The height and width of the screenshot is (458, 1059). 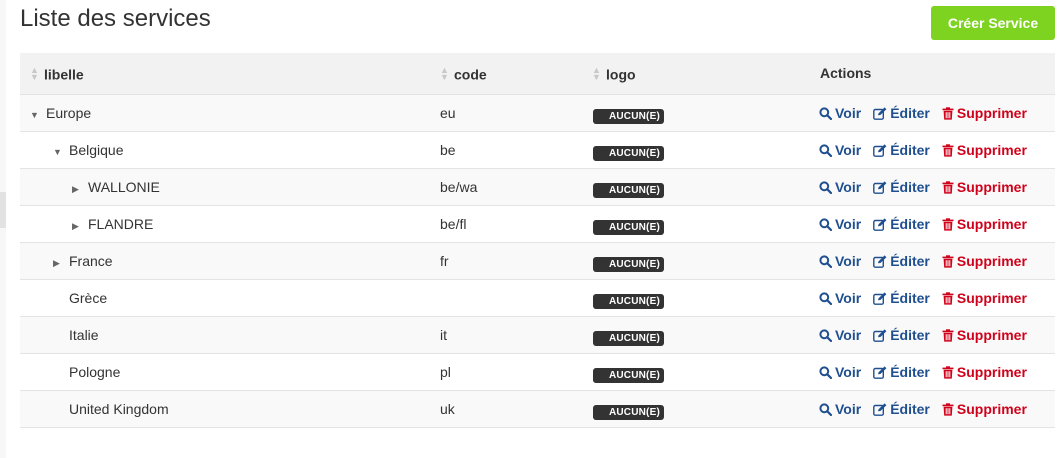 What do you see at coordinates (222, 73) in the screenshot?
I see `column-header-libelle: ▲ ▼ libelle` at bounding box center [222, 73].